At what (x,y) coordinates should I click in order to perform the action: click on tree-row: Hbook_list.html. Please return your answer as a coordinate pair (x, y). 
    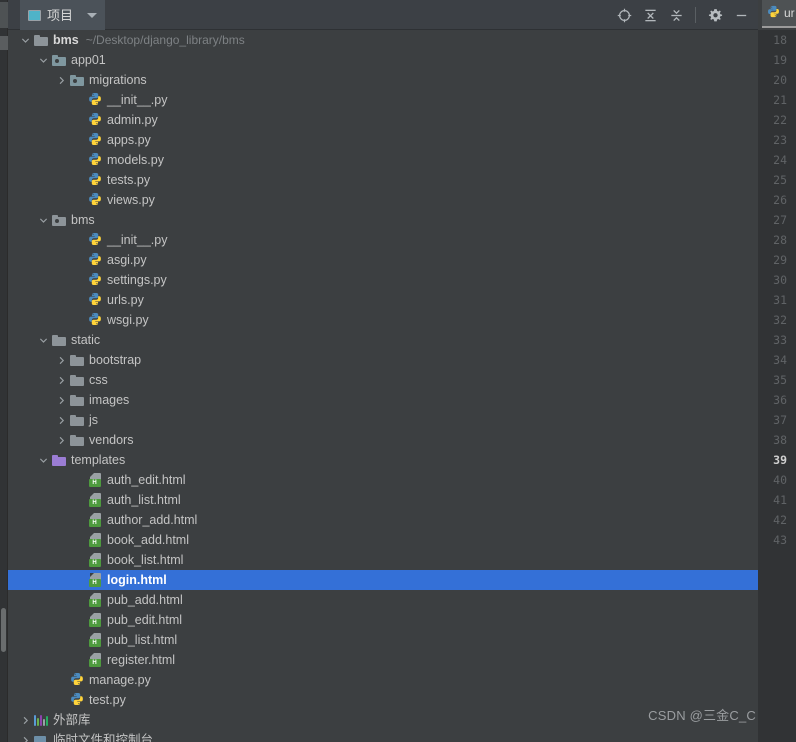
    Looking at the image, I should click on (383, 560).